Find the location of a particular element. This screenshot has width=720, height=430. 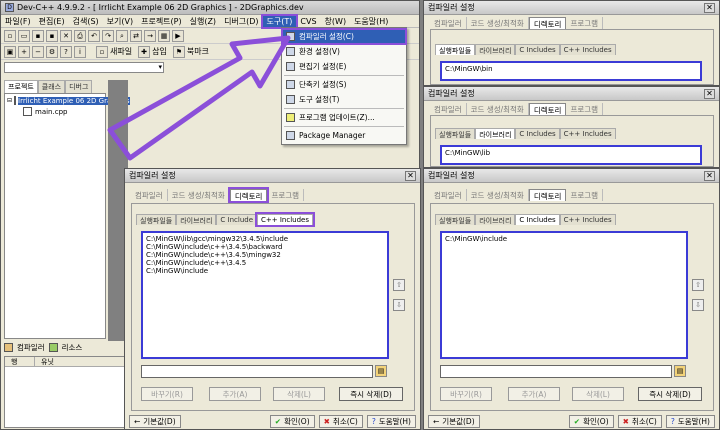

menu-shortcut-options: 단축키 설정(S) is located at coordinates (344, 84).